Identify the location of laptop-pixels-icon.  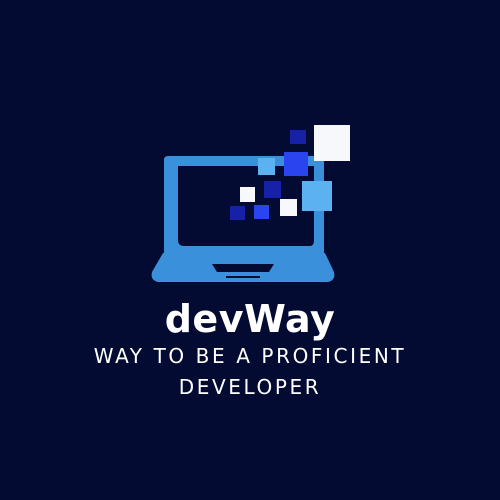
(250, 203).